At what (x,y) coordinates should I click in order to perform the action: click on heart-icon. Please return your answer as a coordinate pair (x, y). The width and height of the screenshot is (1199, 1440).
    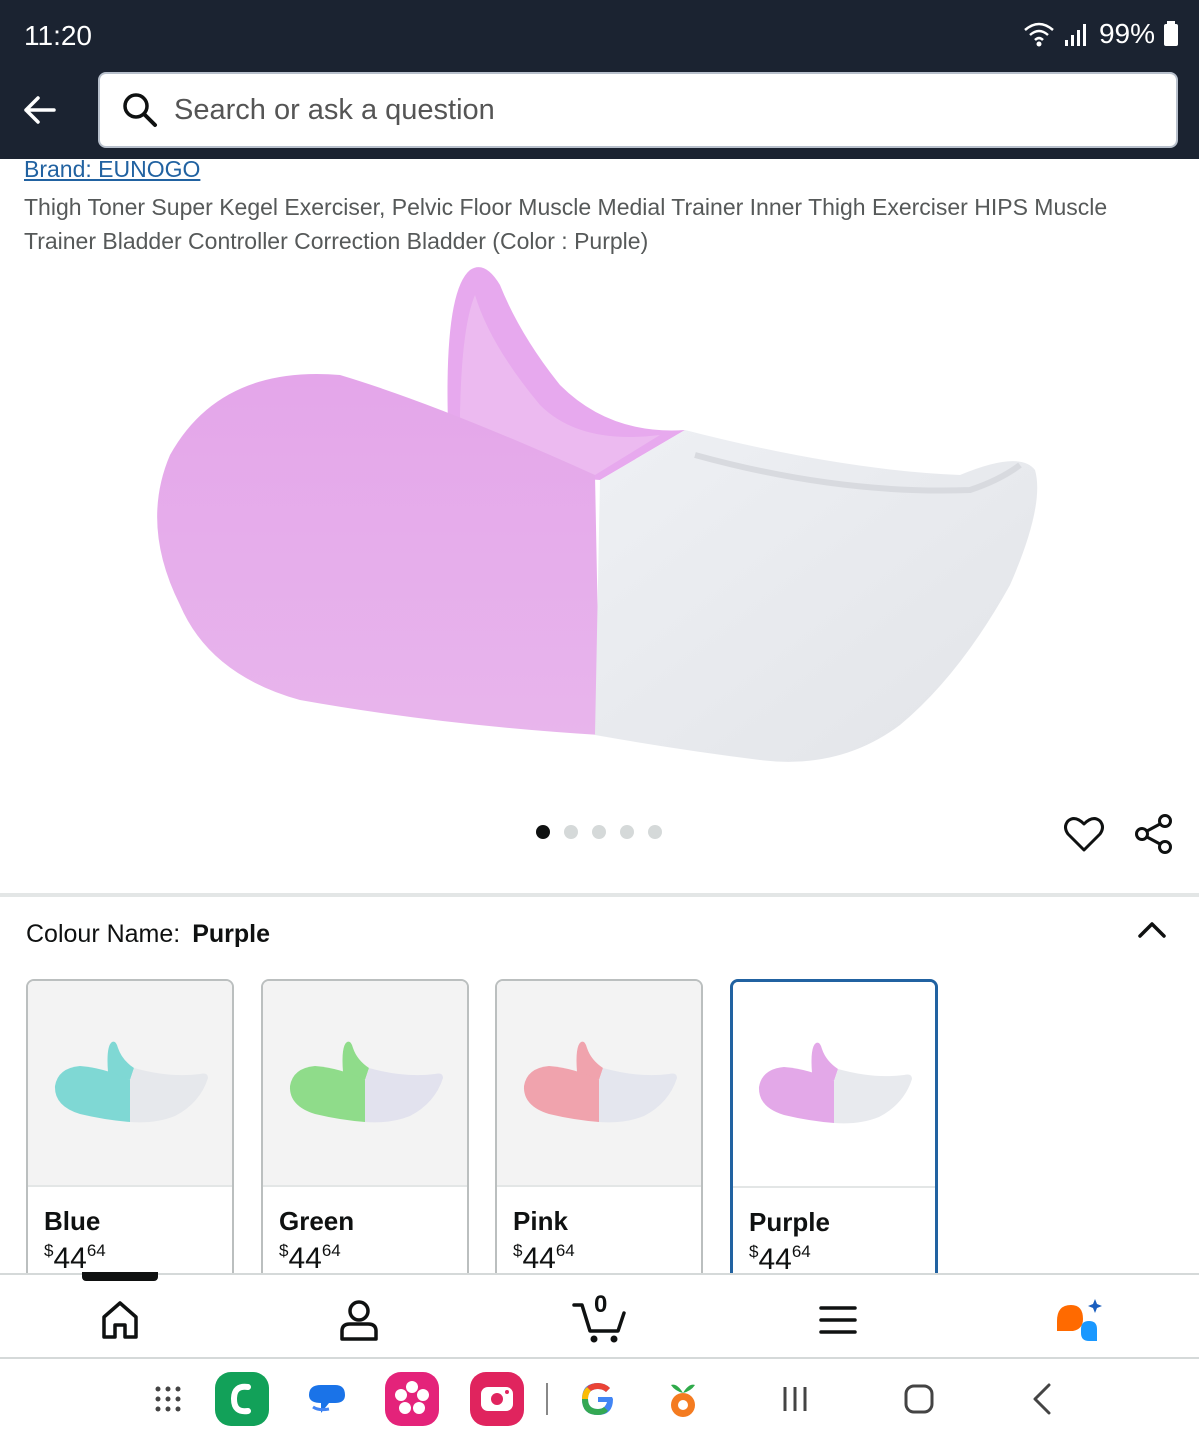
    Looking at the image, I should click on (1084, 834).